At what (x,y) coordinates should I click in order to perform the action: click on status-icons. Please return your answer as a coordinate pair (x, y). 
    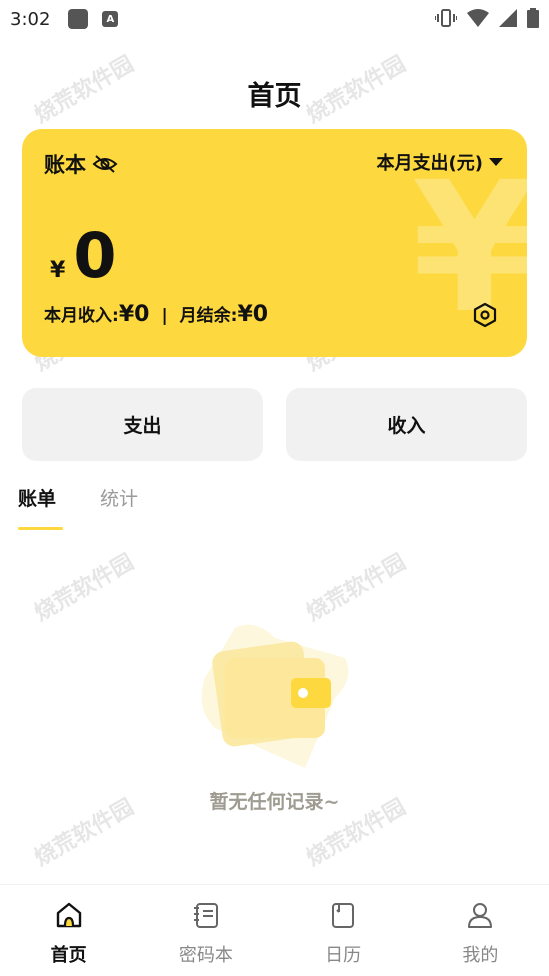
    Looking at the image, I should click on (487, 18).